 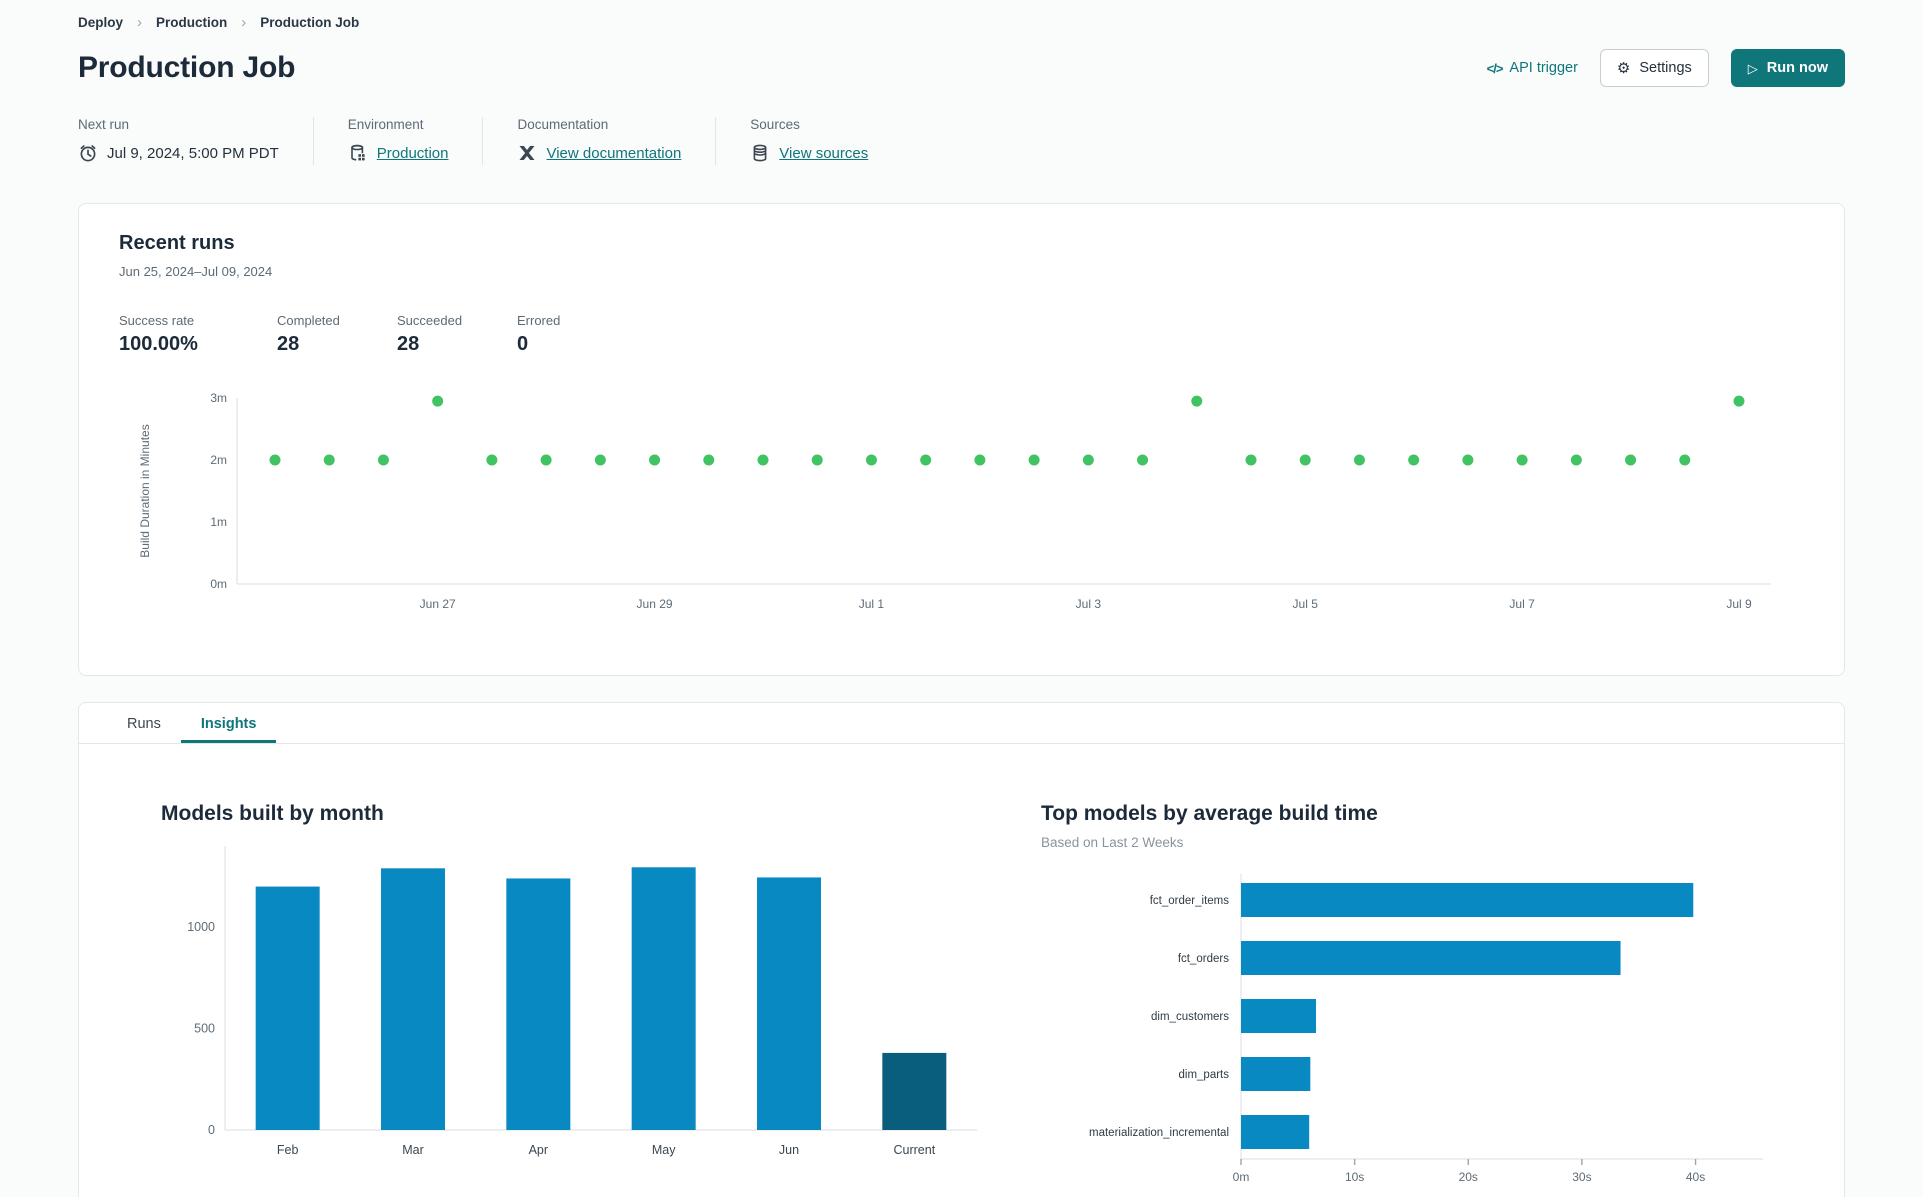 I want to click on svg-text: Build Duration in Minutes, so click(x=145, y=490).